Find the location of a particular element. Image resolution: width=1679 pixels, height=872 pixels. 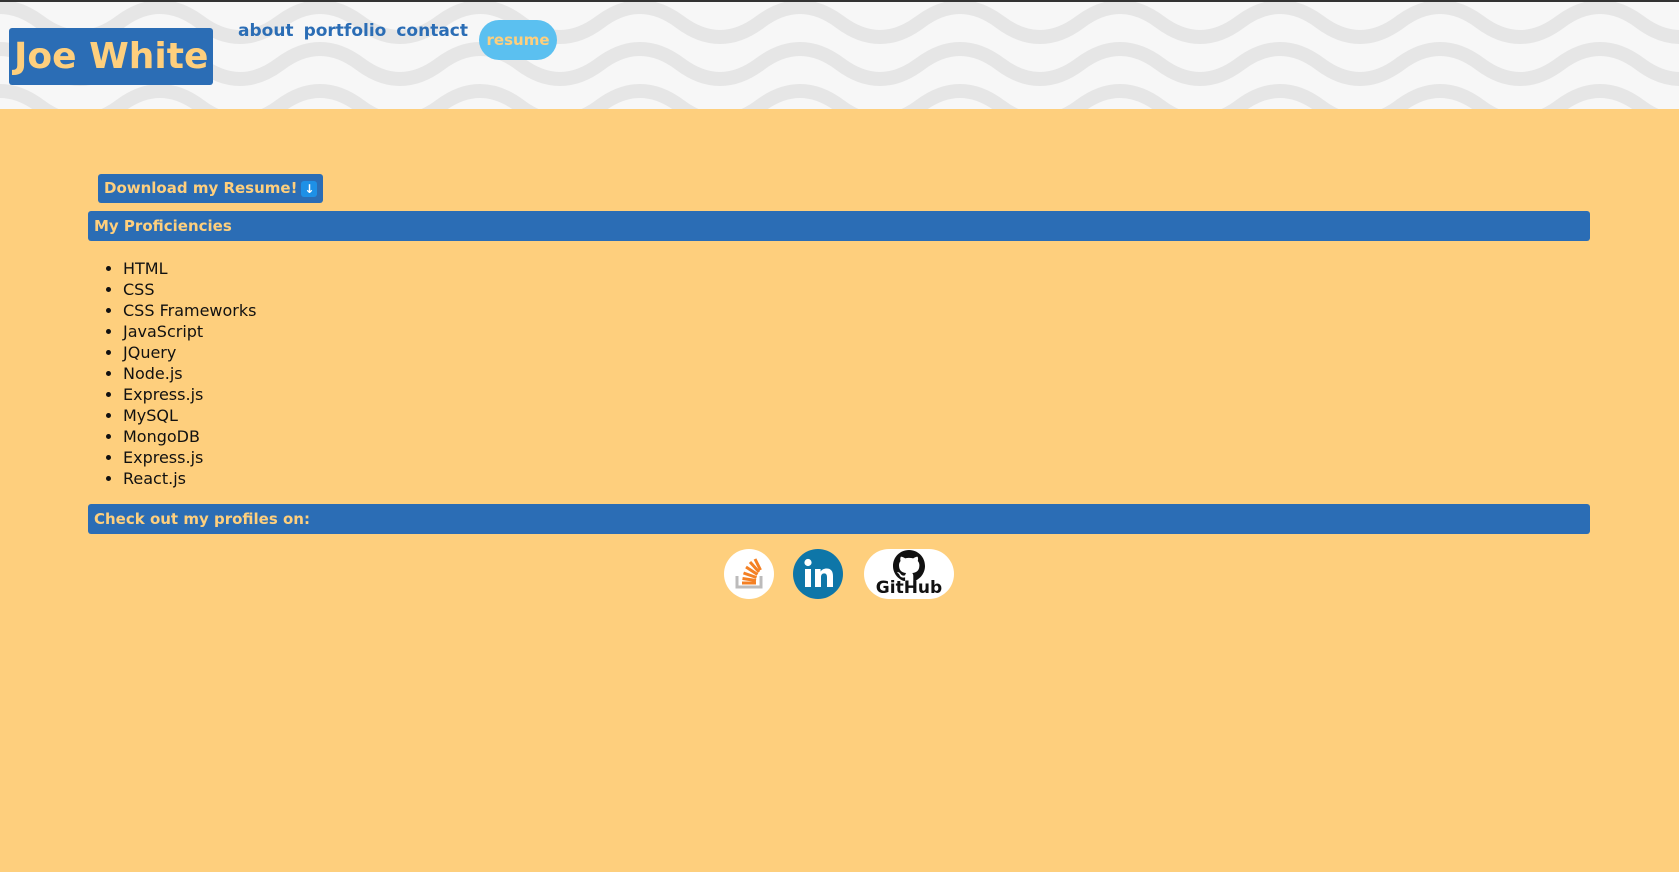

list-item: Node.js is located at coordinates (189, 373).